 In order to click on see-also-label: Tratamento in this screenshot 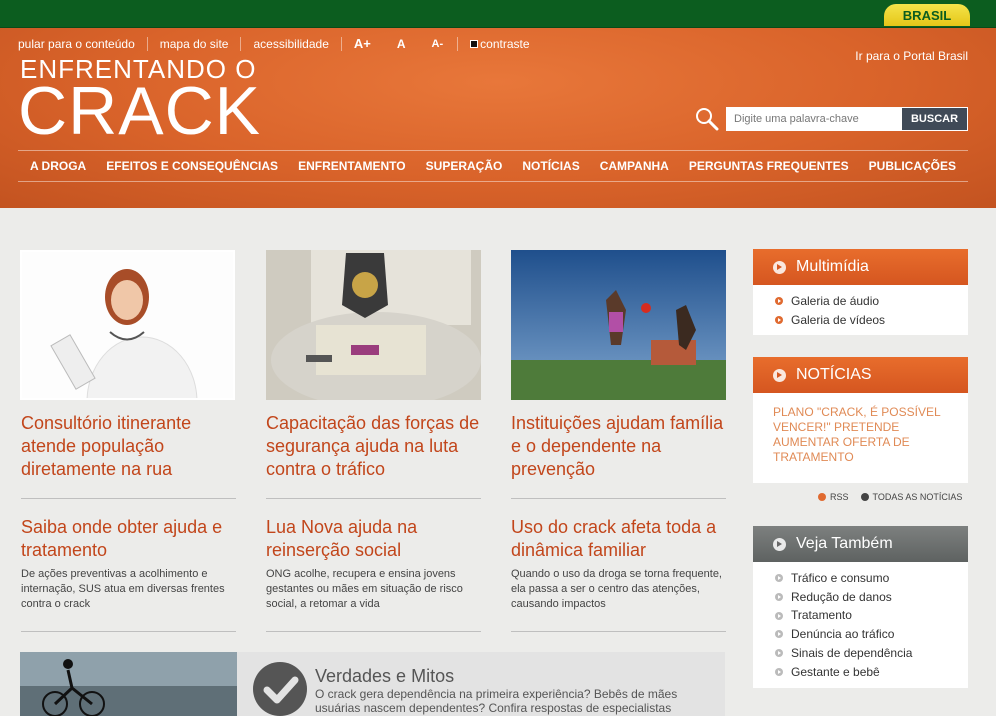, I will do `click(821, 615)`.